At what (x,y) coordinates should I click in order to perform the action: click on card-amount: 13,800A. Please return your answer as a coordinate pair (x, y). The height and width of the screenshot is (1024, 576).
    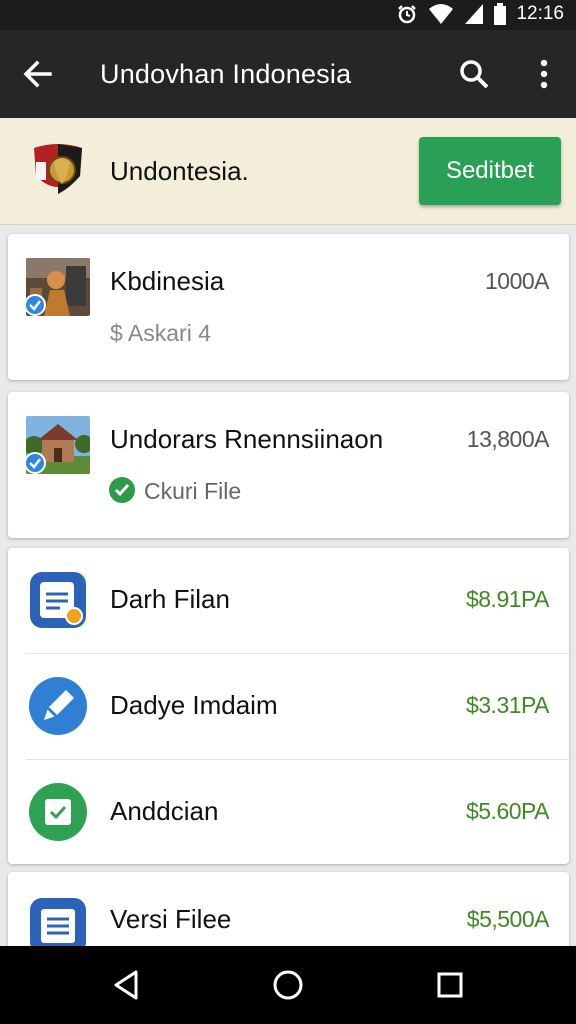
    Looking at the image, I should click on (508, 439).